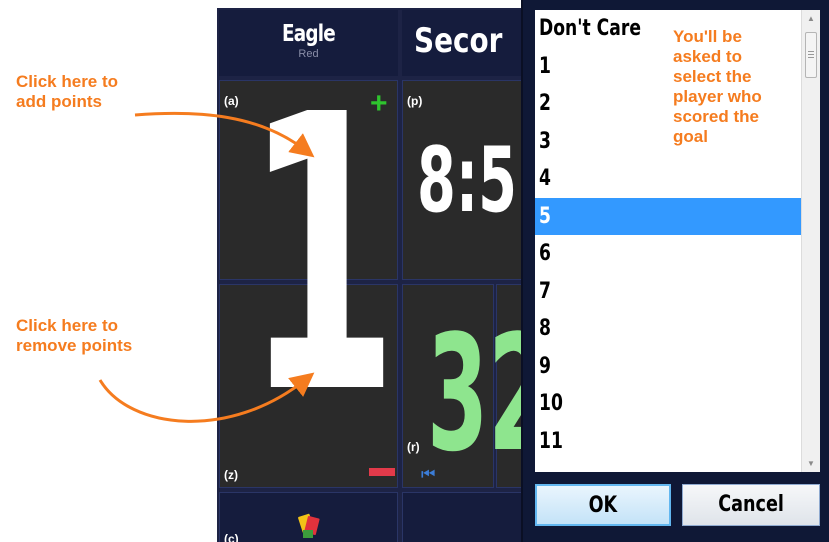  What do you see at coordinates (206, 397) in the screenshot?
I see `arrow-to-score-bottom` at bounding box center [206, 397].